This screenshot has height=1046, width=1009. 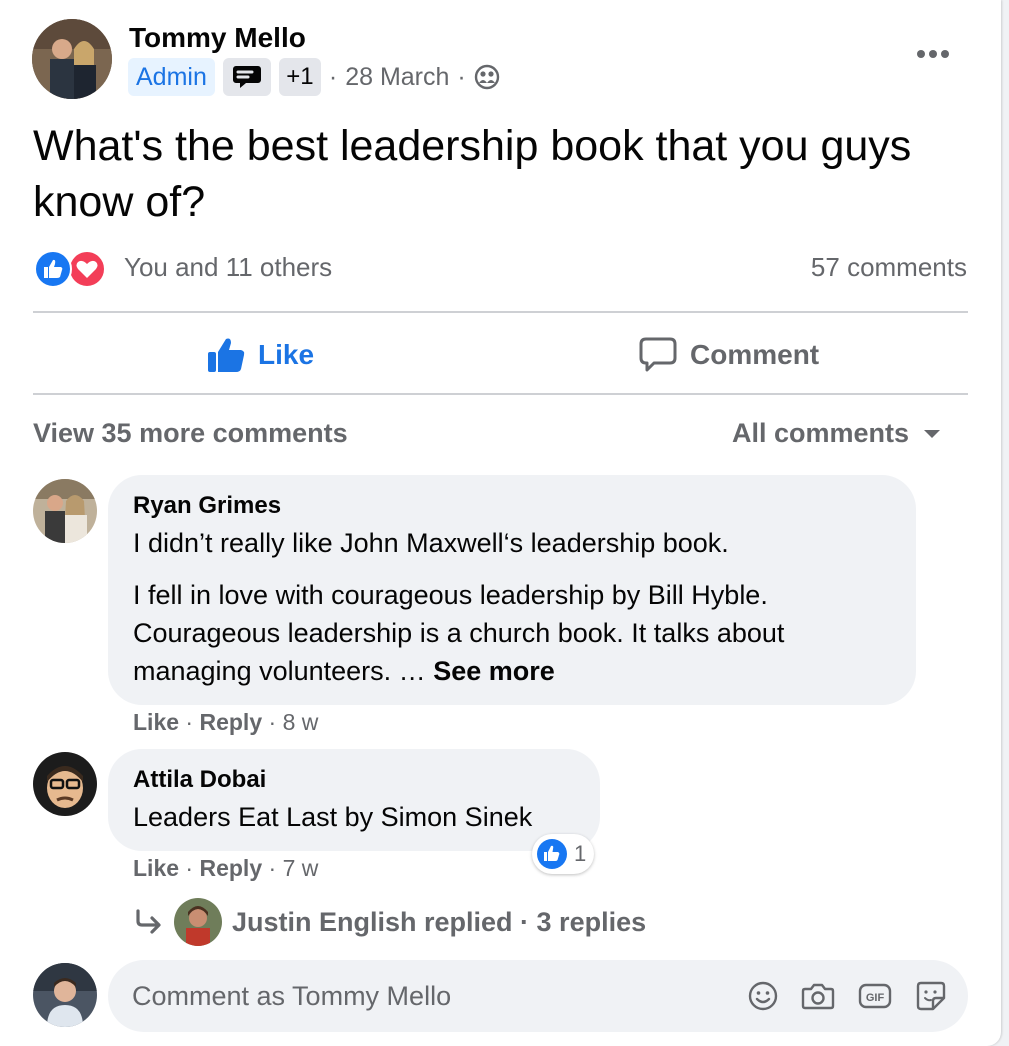 I want to click on more-badges: +1, so click(x=299, y=77).